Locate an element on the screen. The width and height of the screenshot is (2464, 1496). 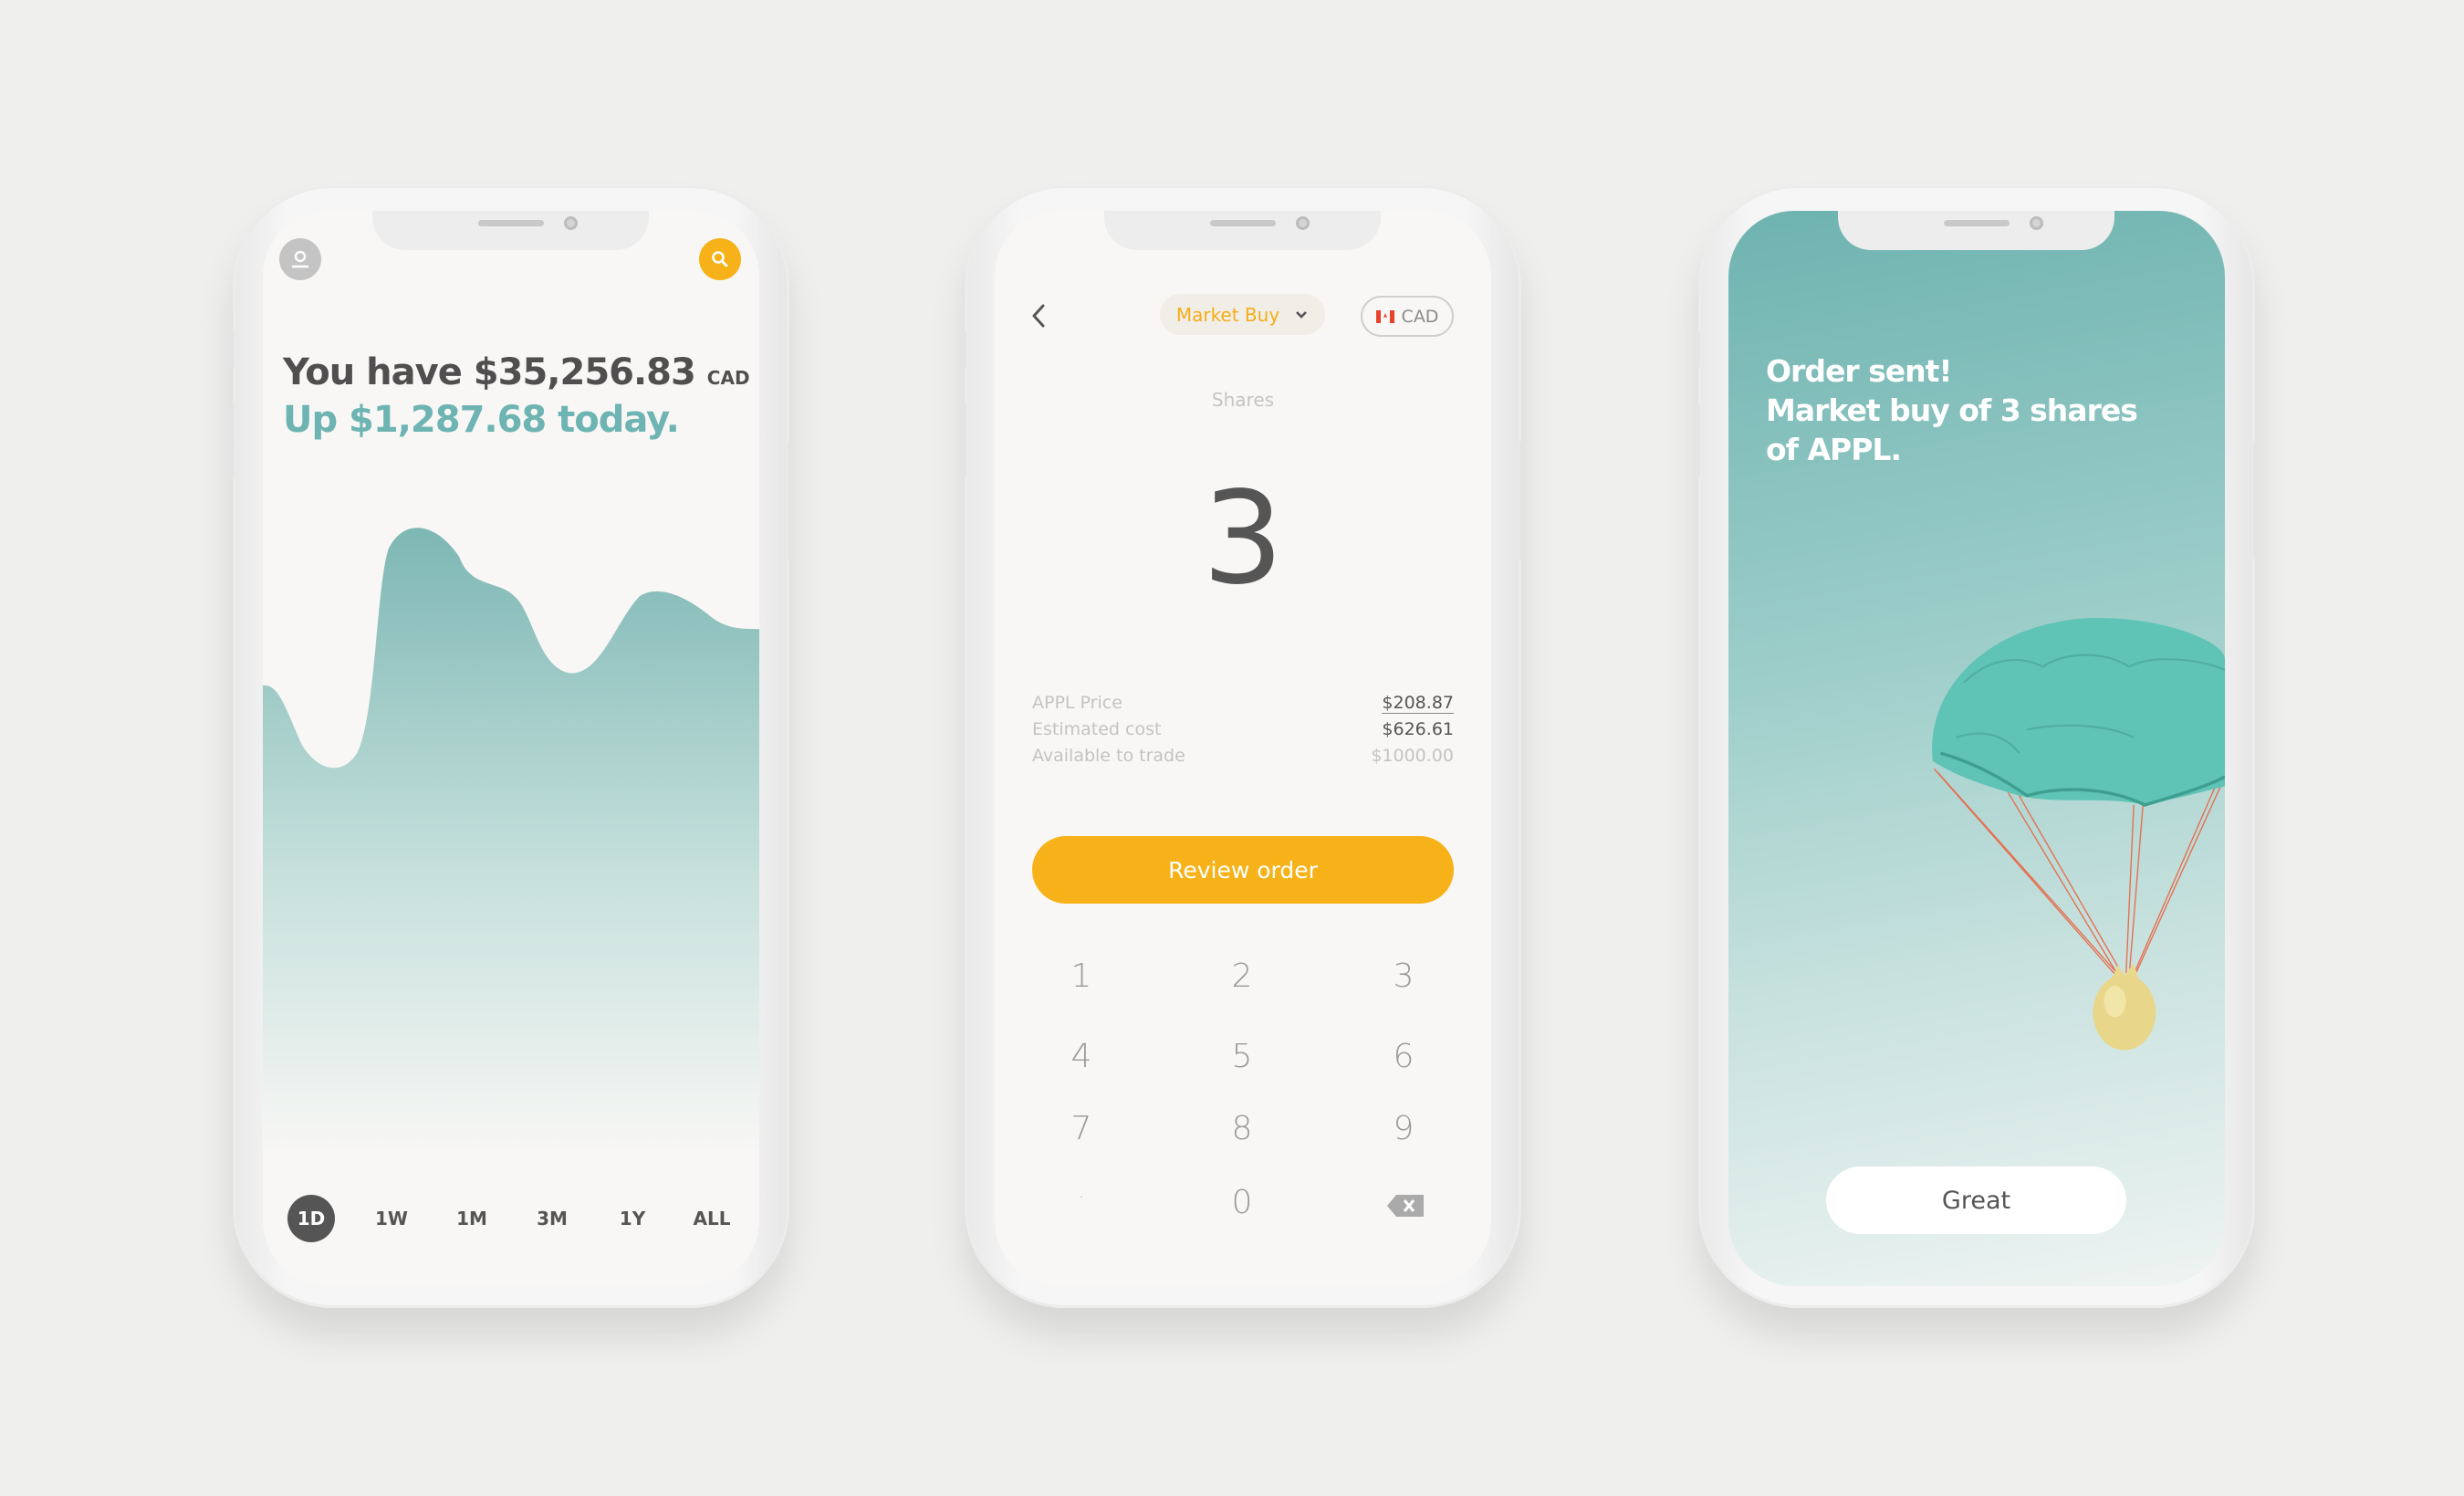
parachute-illustration is located at coordinates (2078, 834).